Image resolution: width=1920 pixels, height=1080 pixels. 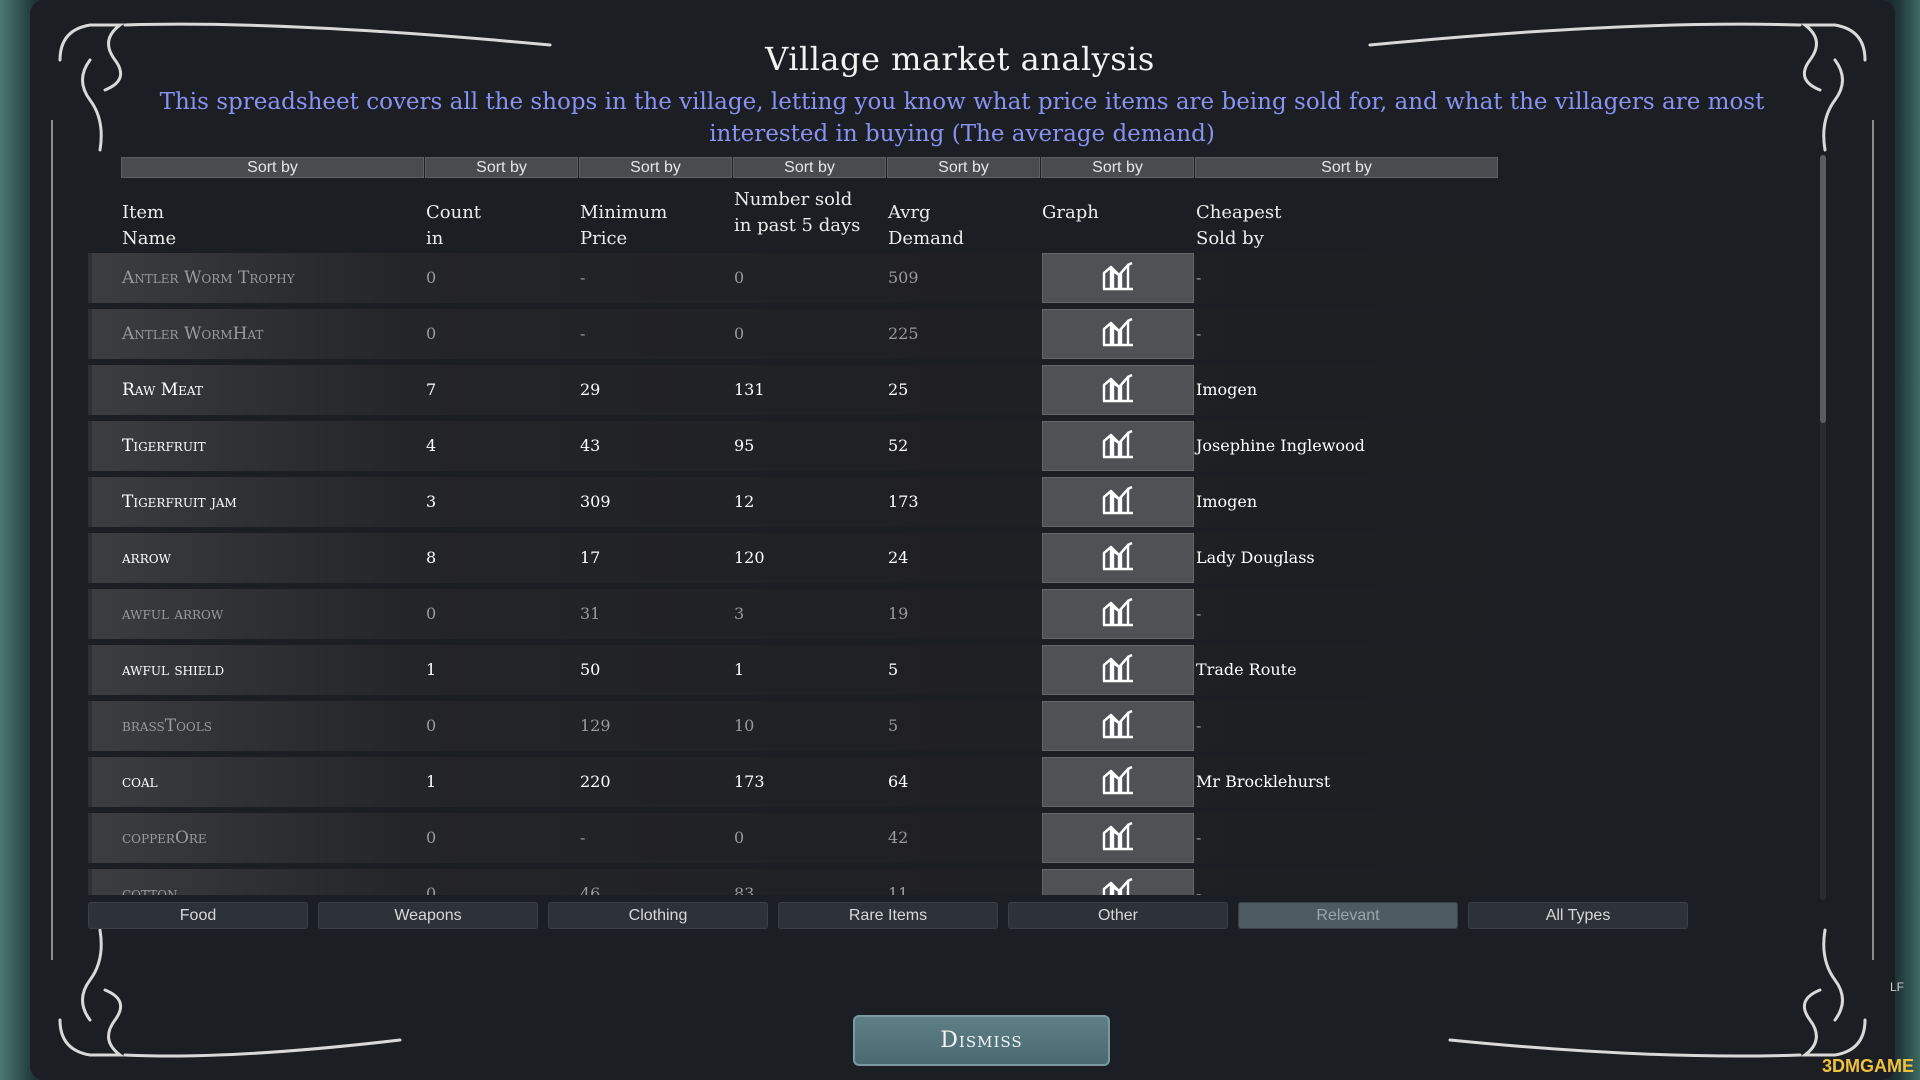 I want to click on cell-seller: Trade Route, so click(x=1246, y=669).